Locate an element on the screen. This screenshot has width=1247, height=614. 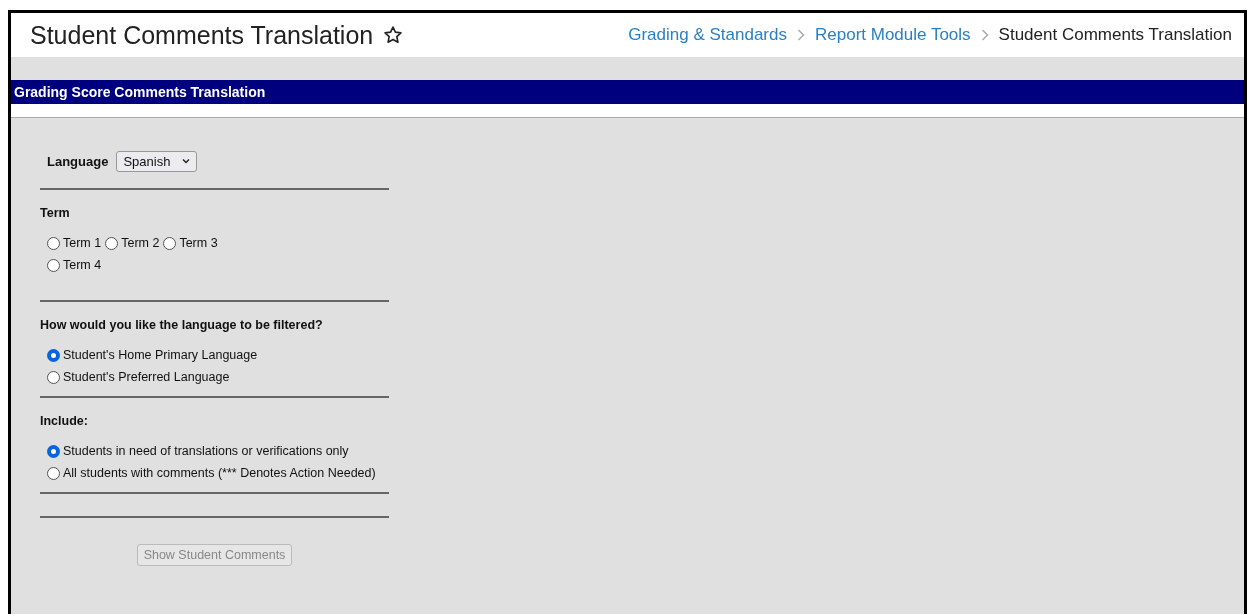
star-icon is located at coordinates (393, 35).